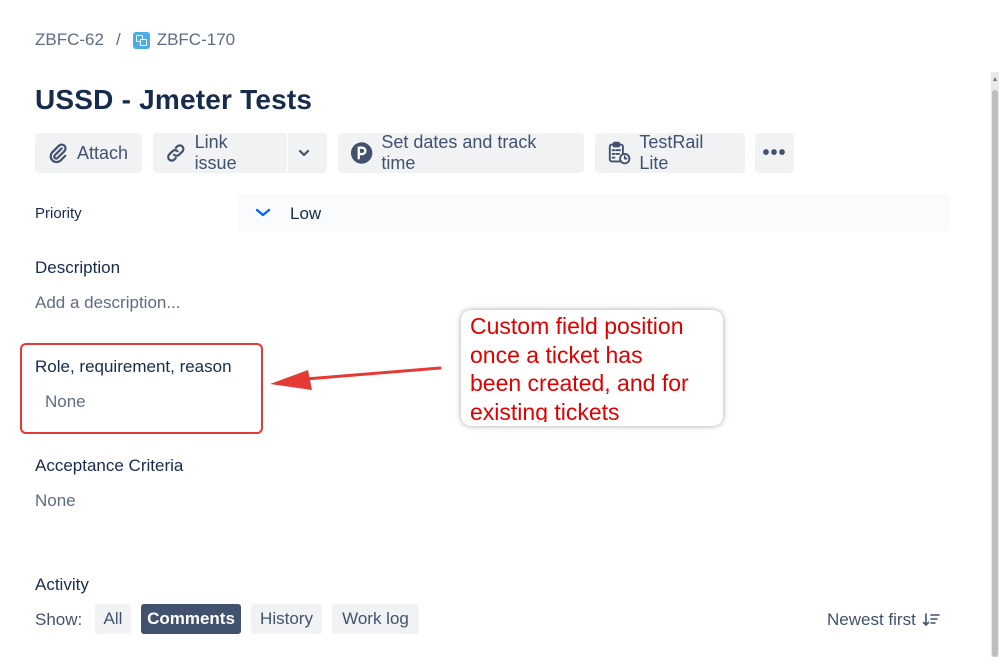  I want to click on sort-order-button: Newest first, so click(883, 620).